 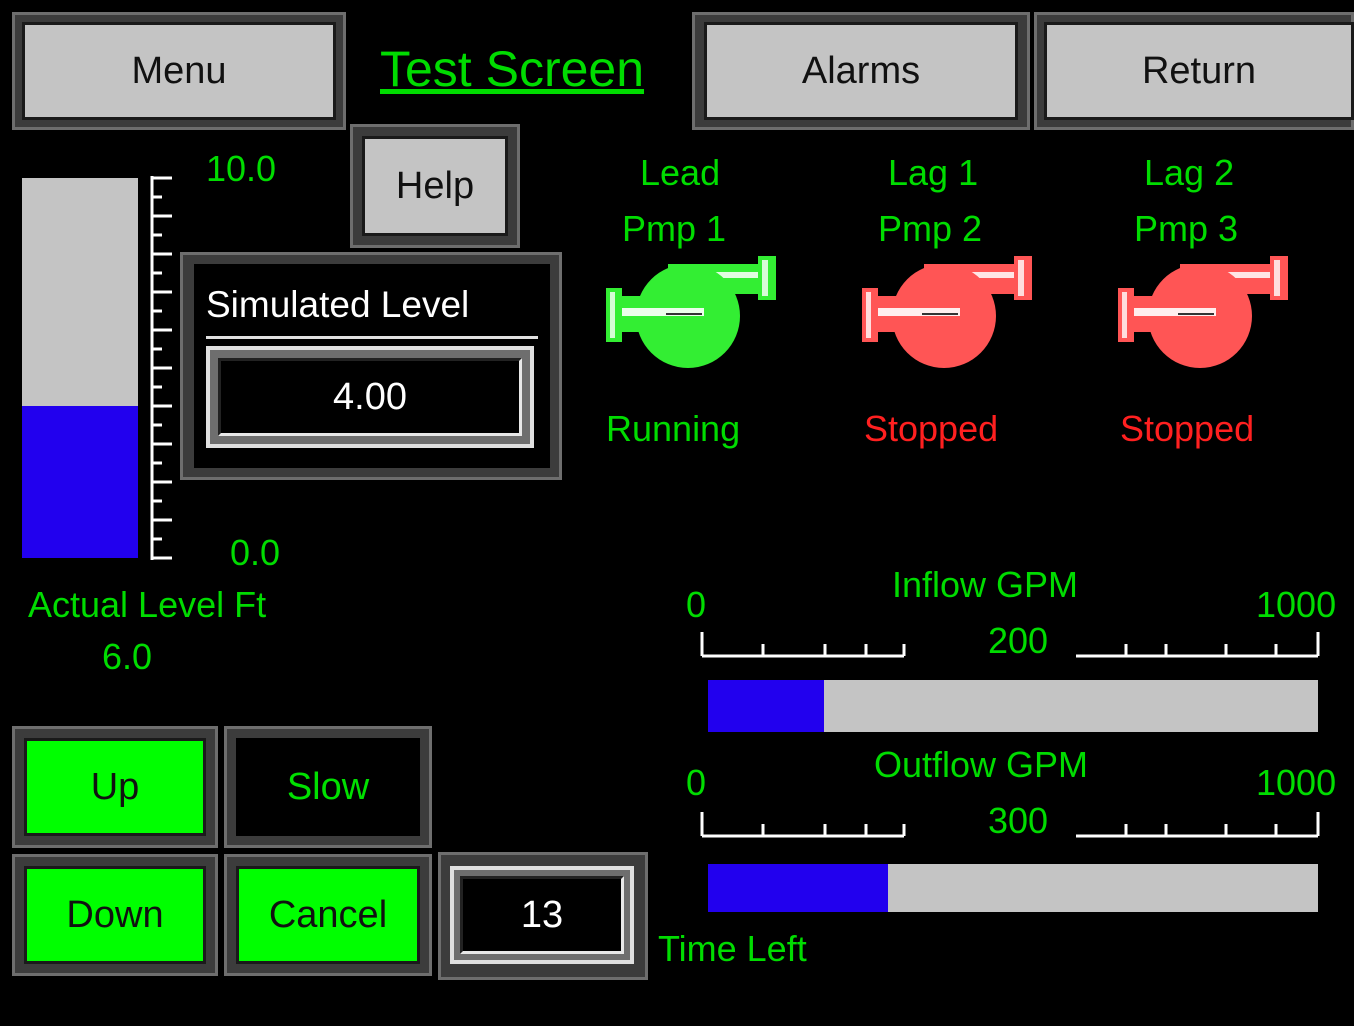 What do you see at coordinates (115, 787) in the screenshot?
I see `up-button: Up` at bounding box center [115, 787].